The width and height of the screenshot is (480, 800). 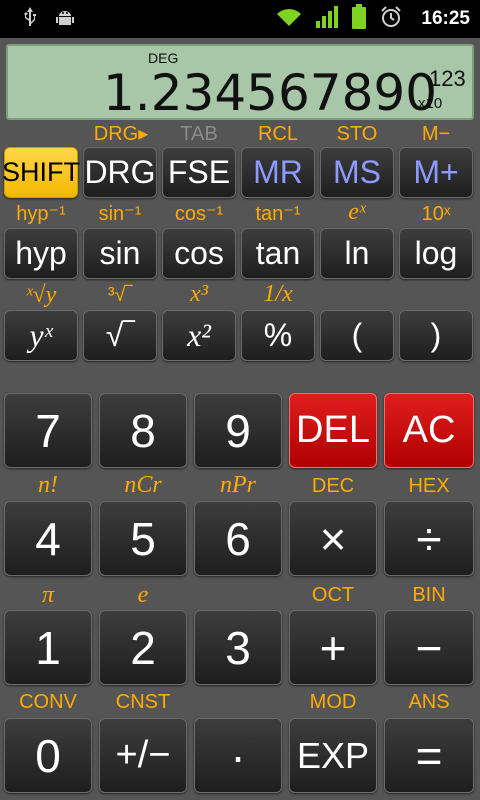 What do you see at coordinates (333, 755) in the screenshot?
I see `exp-button: EXP` at bounding box center [333, 755].